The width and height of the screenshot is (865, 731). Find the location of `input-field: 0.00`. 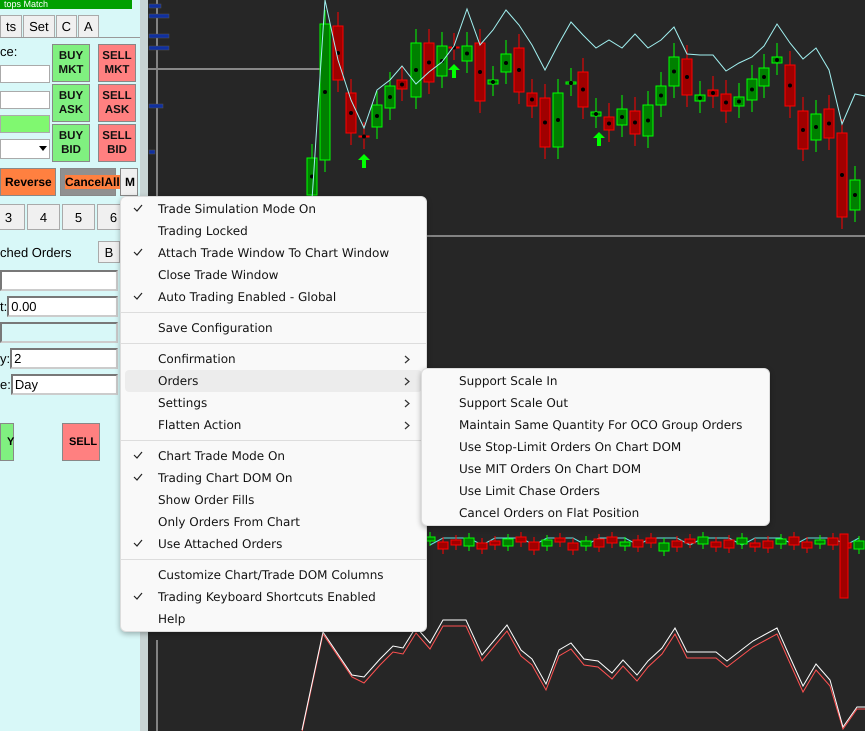

input-field: 0.00 is located at coordinates (62, 306).